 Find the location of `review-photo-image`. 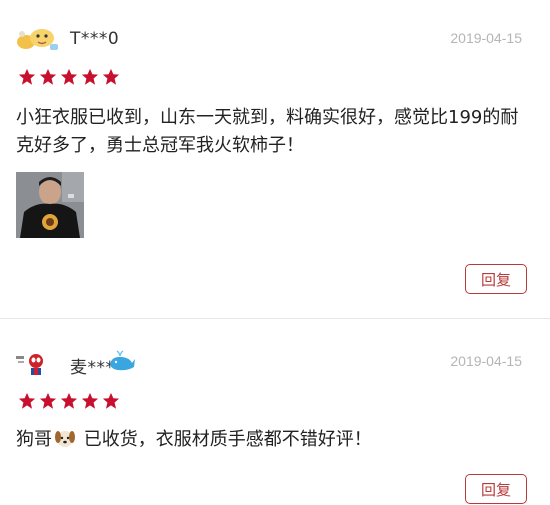

review-photo-image is located at coordinates (50, 205).